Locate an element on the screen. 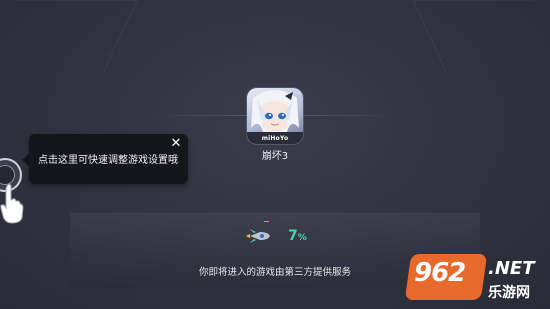 Image resolution: width=550 pixels, height=309 pixels. rocket-icon is located at coordinates (258, 236).